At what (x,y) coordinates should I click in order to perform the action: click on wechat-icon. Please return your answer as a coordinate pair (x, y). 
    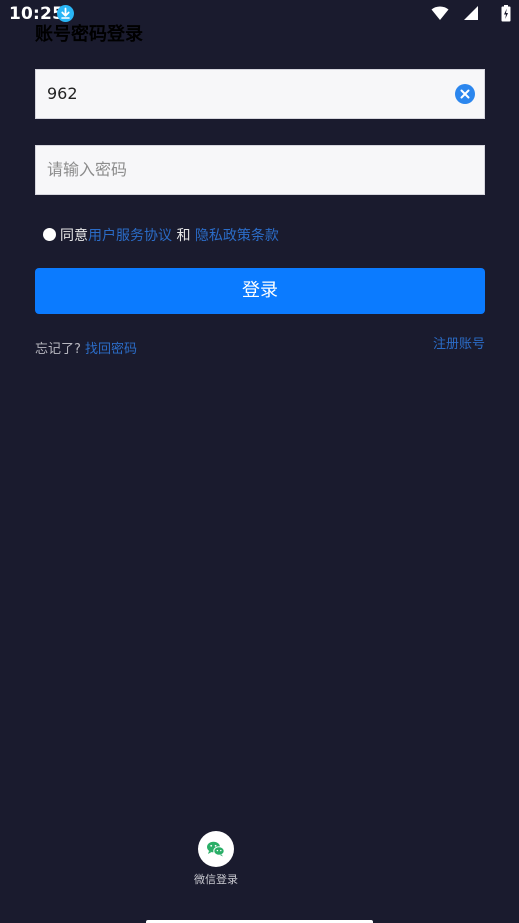
    Looking at the image, I should click on (216, 849).